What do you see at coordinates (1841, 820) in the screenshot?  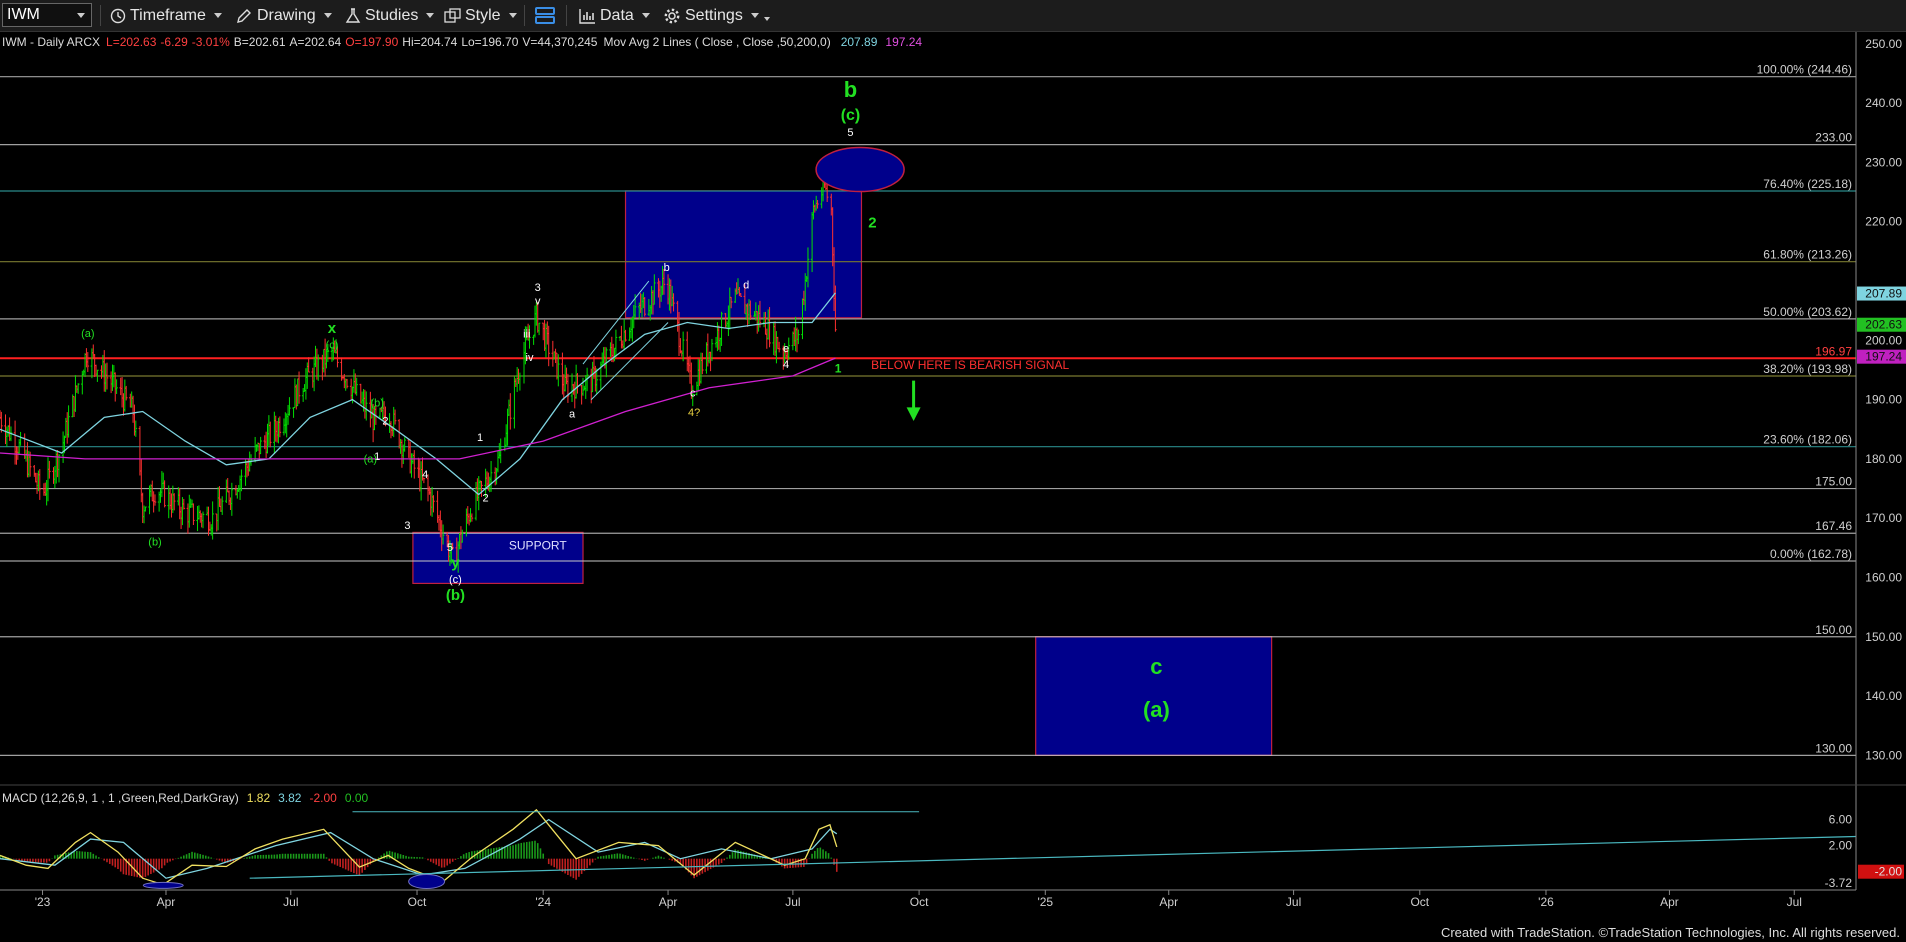 I see `macd-axis-label: 6.00` at bounding box center [1841, 820].